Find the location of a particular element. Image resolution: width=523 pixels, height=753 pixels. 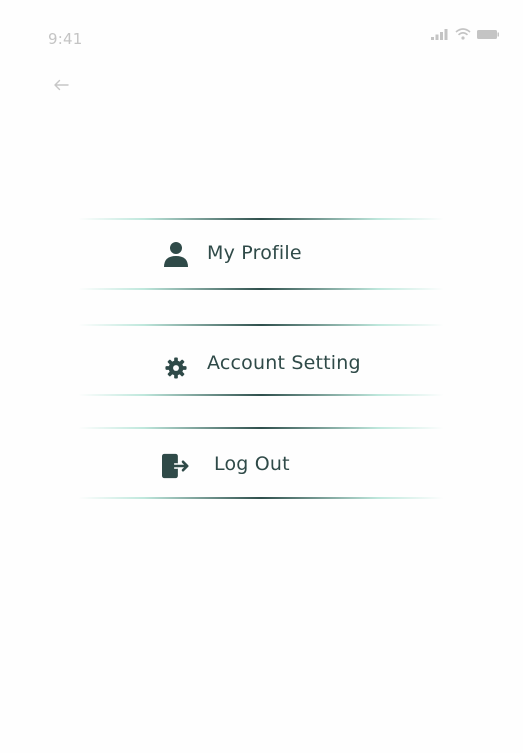

back-button is located at coordinates (61, 85).